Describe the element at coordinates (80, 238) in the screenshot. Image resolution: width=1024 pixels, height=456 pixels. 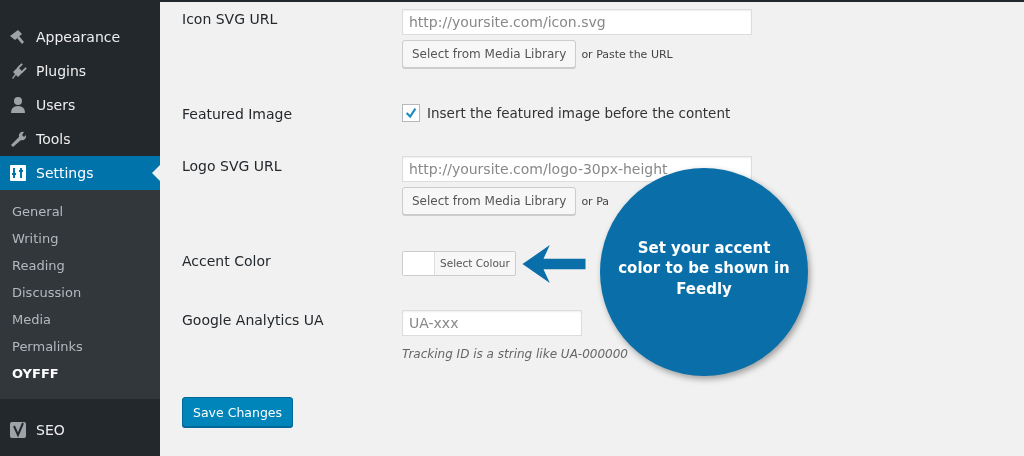
I see `submenu-item: Writing` at that location.